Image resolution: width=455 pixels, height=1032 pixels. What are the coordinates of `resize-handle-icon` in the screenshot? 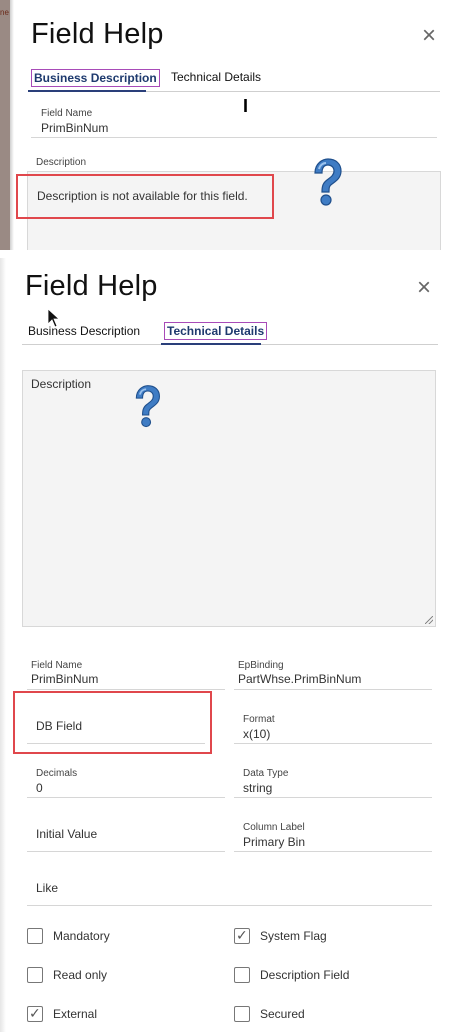 It's located at (429, 620).